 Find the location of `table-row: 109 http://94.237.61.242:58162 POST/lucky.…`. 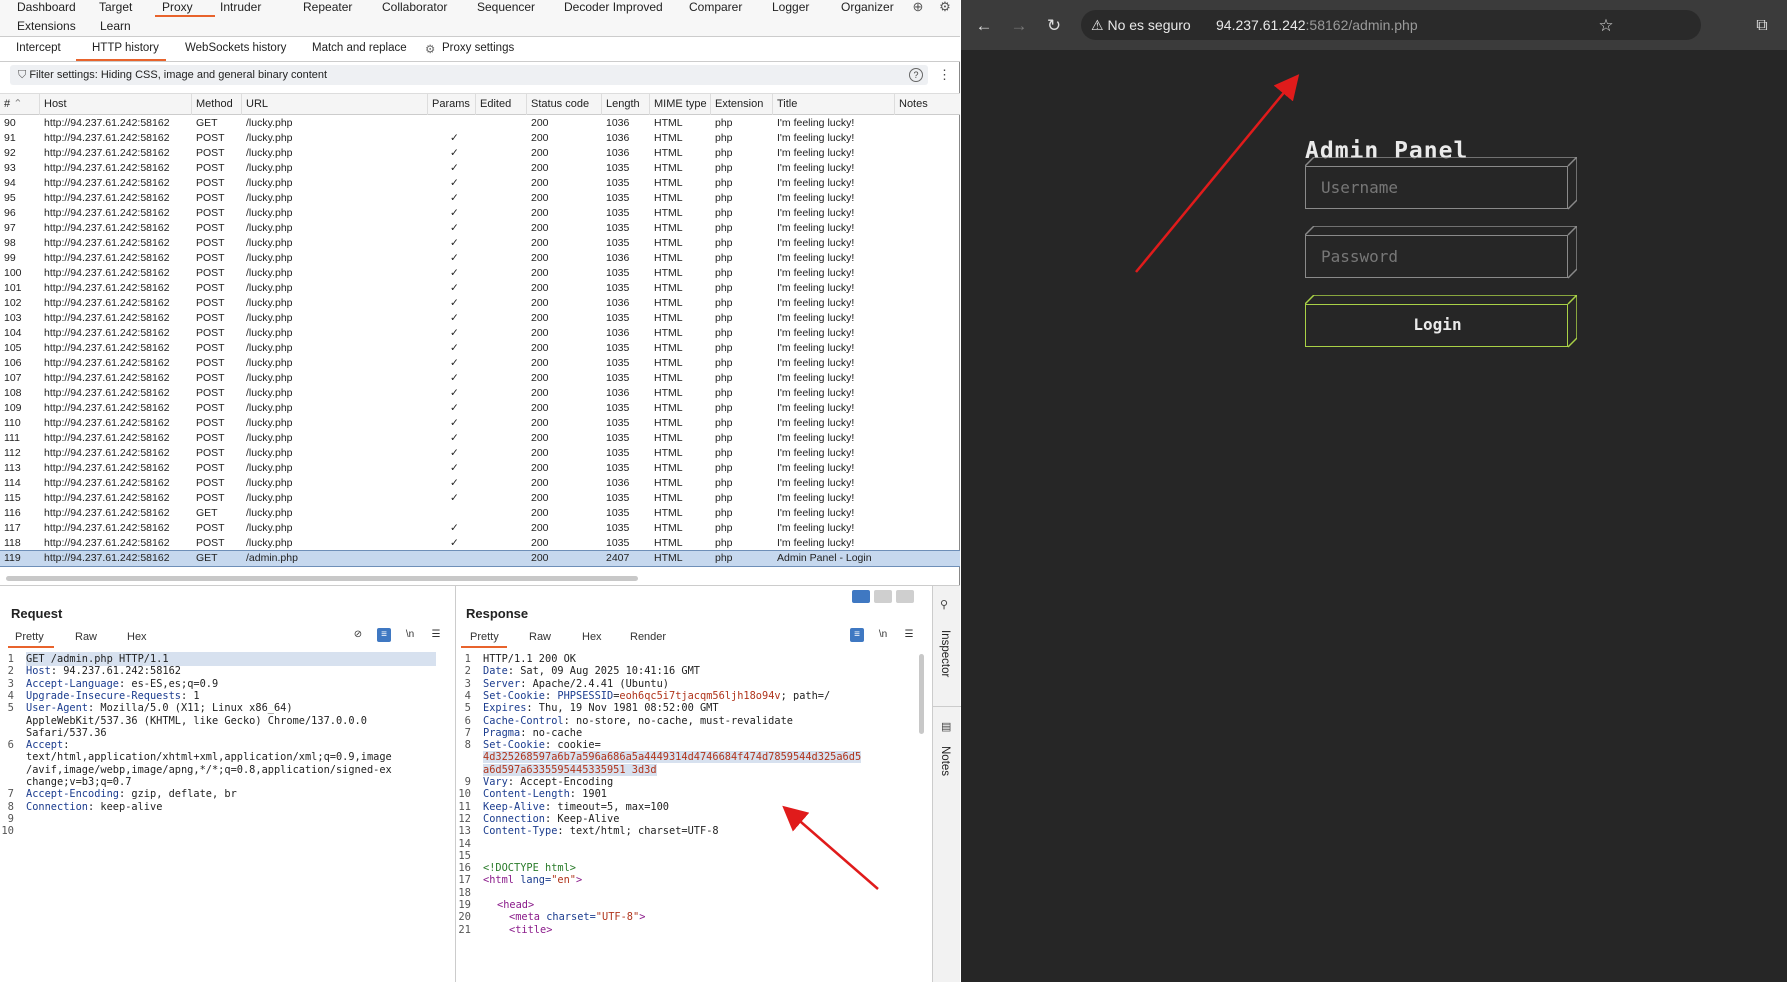

table-row: 109 http://94.237.61.242:58162 POST/lucky.… is located at coordinates (480, 408).